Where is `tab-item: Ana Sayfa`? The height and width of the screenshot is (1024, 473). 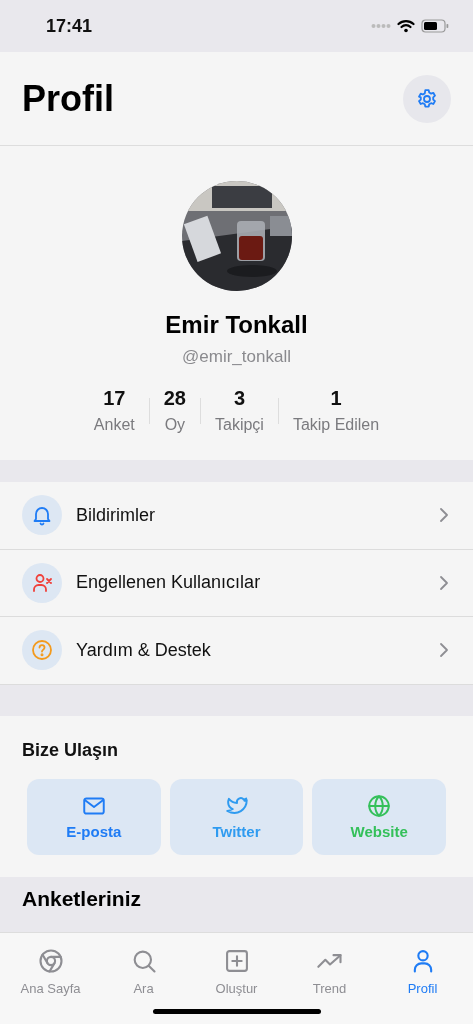
tab-item: Ana Sayfa is located at coordinates (50, 978).